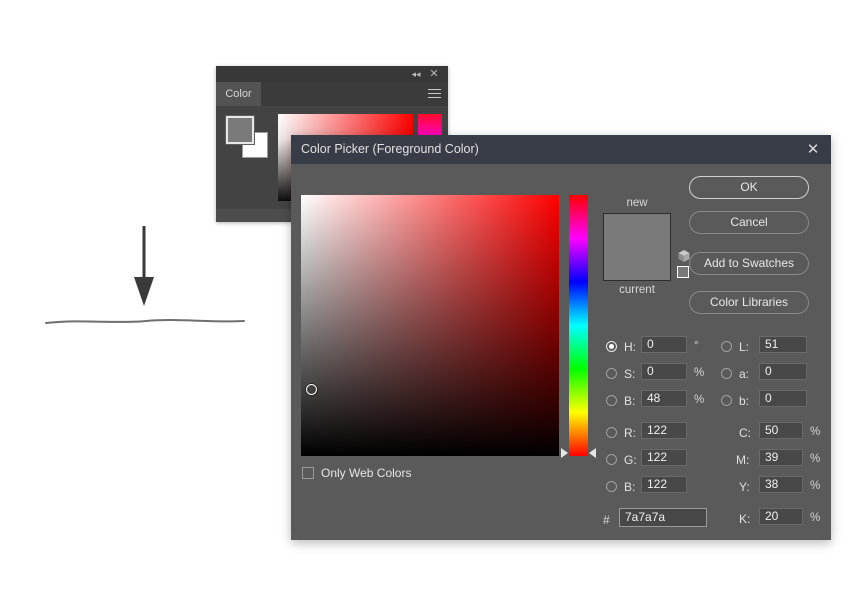  Describe the element at coordinates (726, 400) in the screenshot. I see `radio-lab-b` at that location.